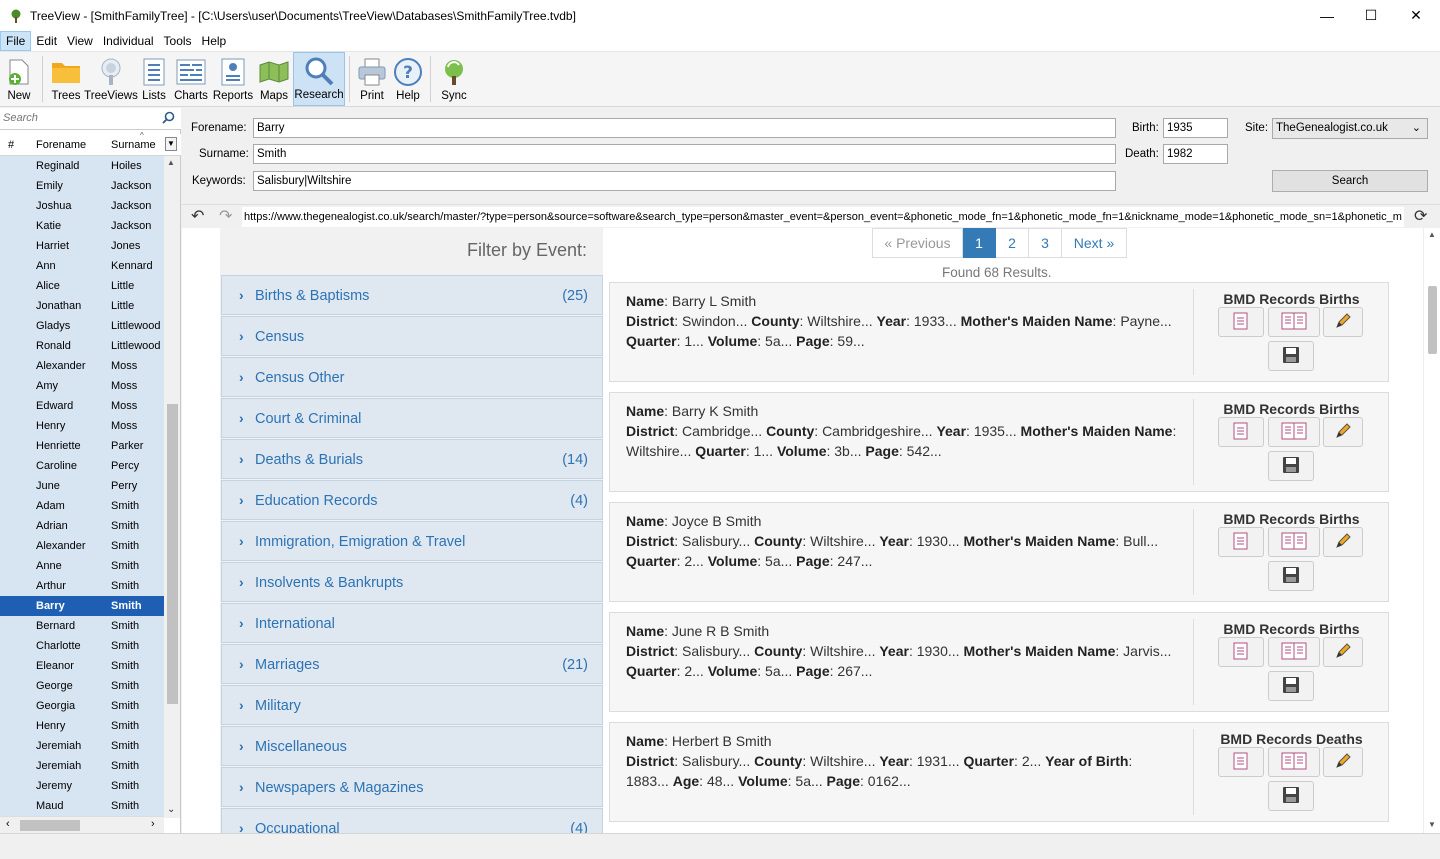 The image size is (1440, 859). What do you see at coordinates (82, 546) in the screenshot?
I see `person-row: Alexander Smith` at bounding box center [82, 546].